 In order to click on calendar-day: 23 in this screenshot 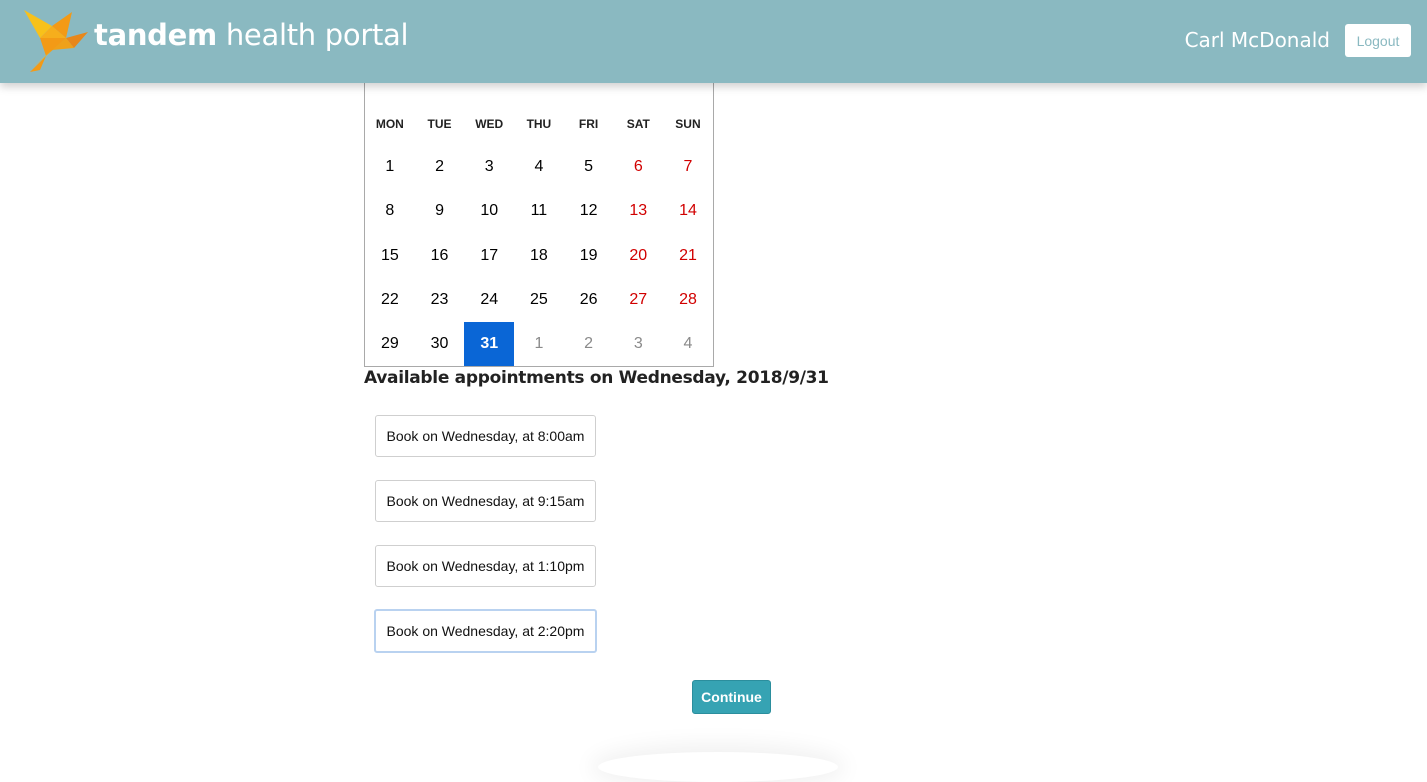, I will do `click(440, 300)`.